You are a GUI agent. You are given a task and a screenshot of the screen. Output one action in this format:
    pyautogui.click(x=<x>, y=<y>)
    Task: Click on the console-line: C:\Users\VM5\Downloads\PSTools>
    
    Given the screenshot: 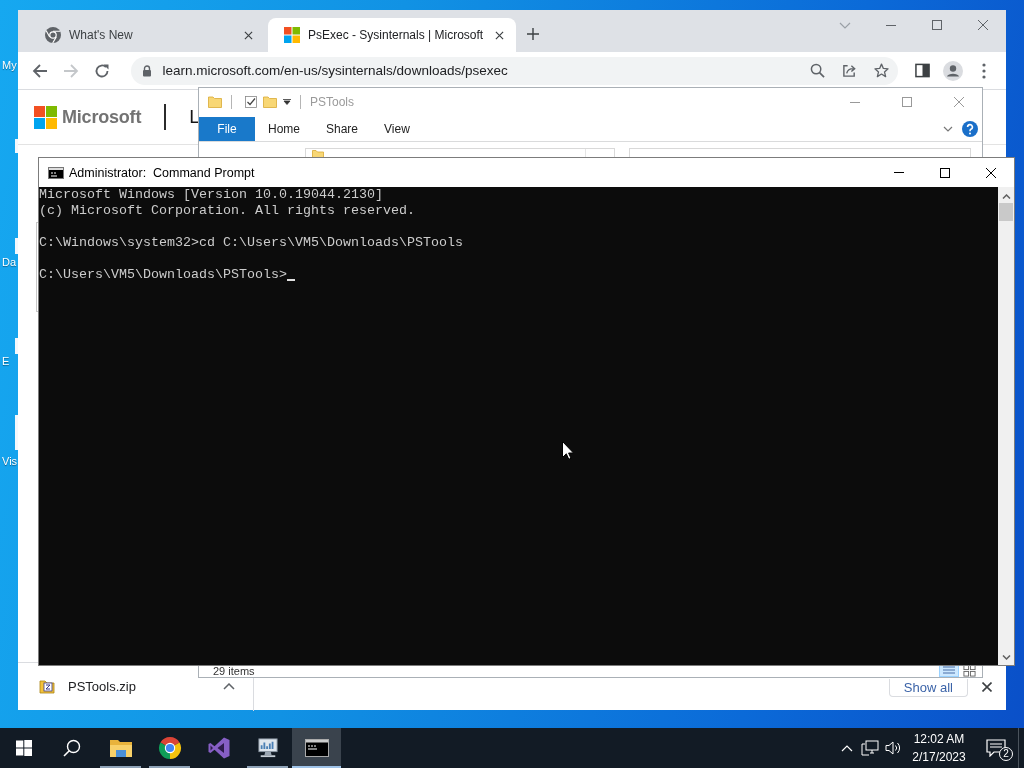 What is the action you would take?
    pyautogui.click(x=163, y=275)
    